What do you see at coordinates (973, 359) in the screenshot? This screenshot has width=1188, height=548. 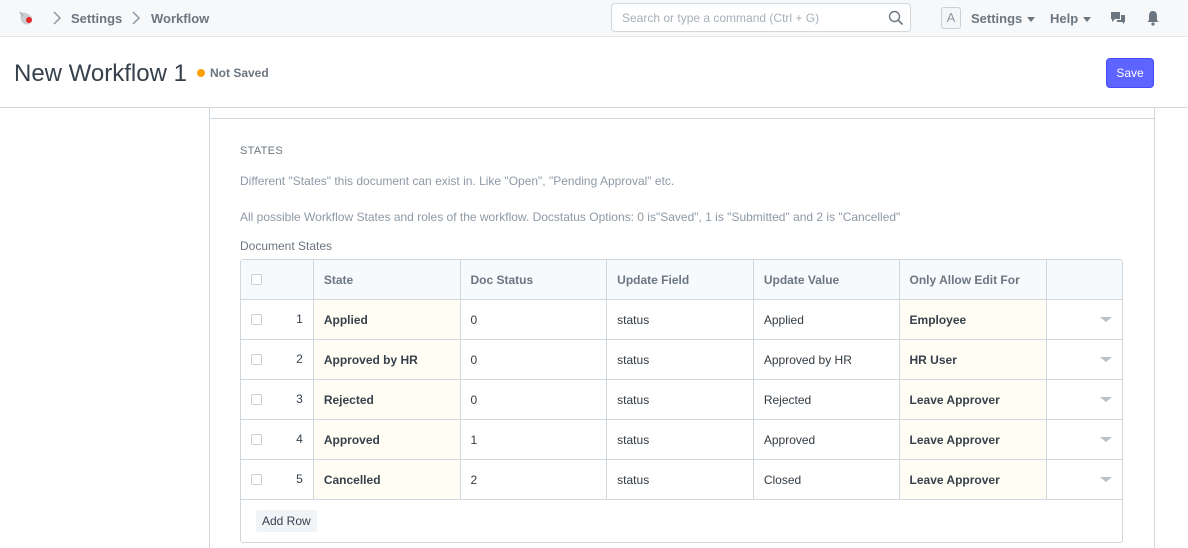 I see `cell-only-allow-edit-for: HR User` at bounding box center [973, 359].